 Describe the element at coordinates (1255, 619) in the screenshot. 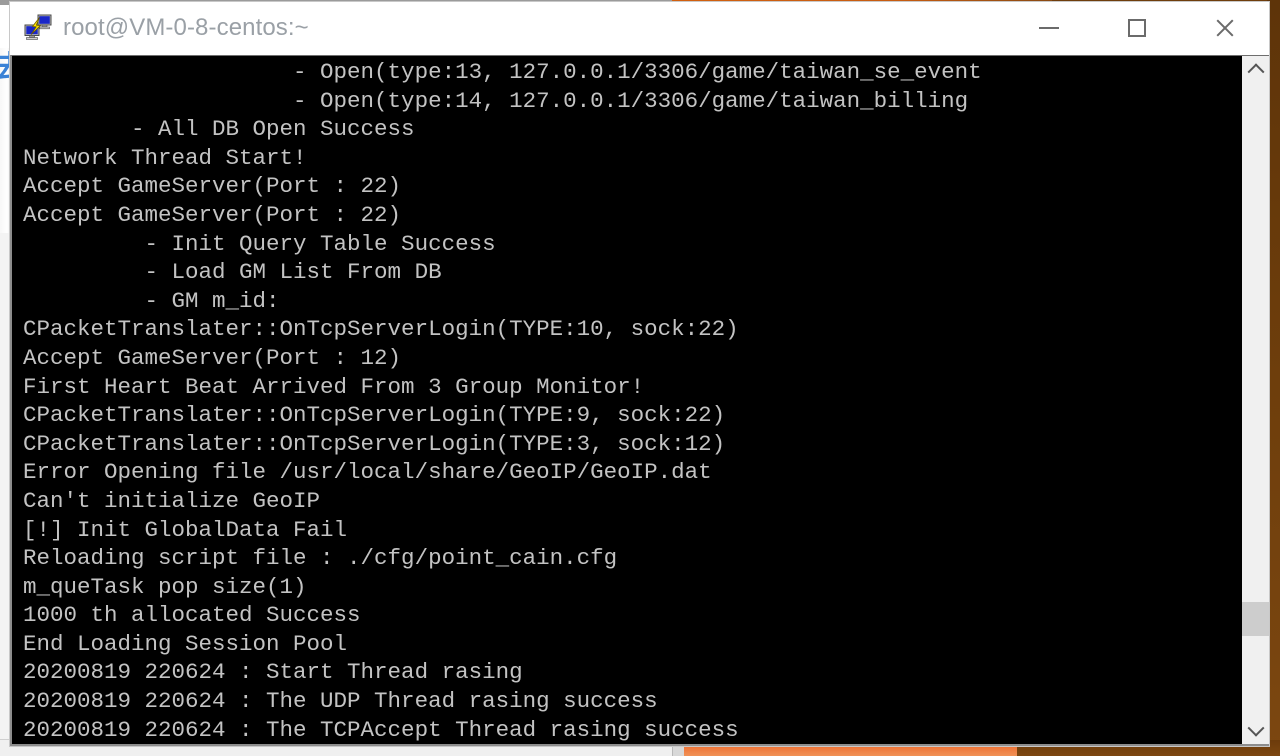

I see `scrollbar-thumb` at that location.